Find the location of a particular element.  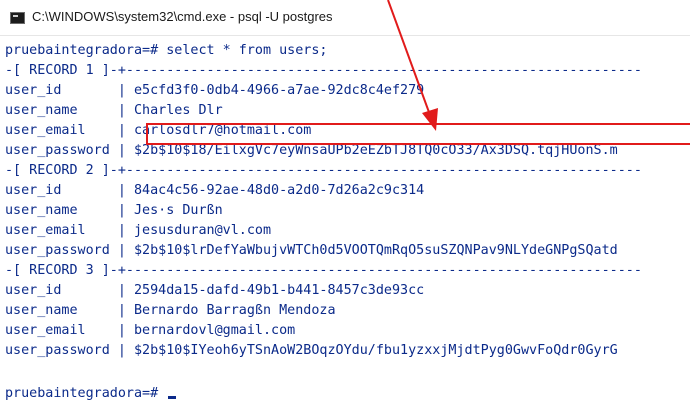

annotation-arrow-icon is located at coordinates (412, 65).